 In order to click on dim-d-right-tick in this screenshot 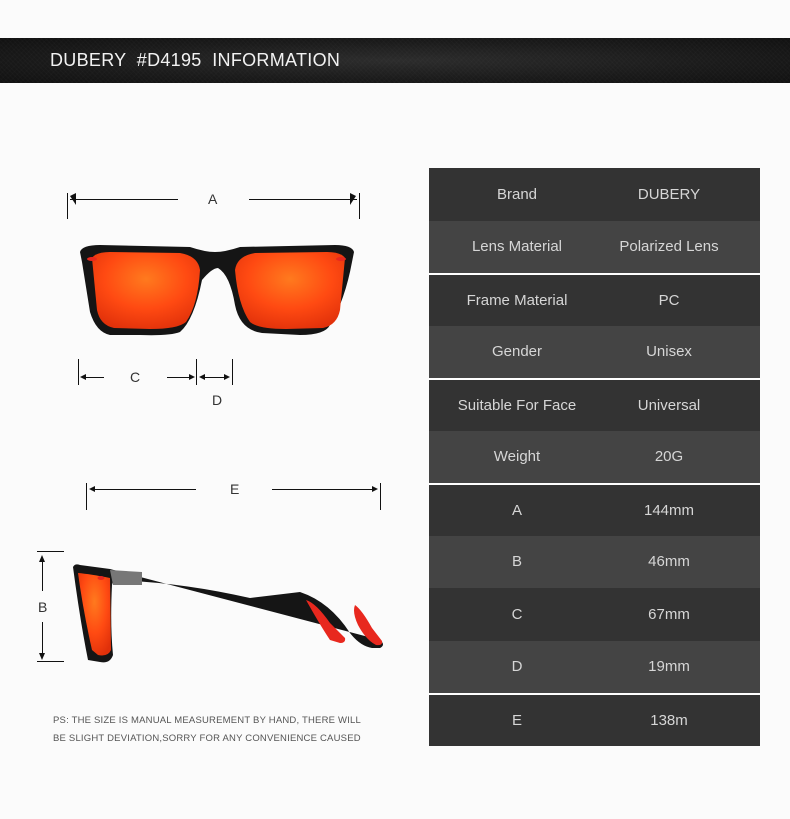, I will do `click(232, 372)`.